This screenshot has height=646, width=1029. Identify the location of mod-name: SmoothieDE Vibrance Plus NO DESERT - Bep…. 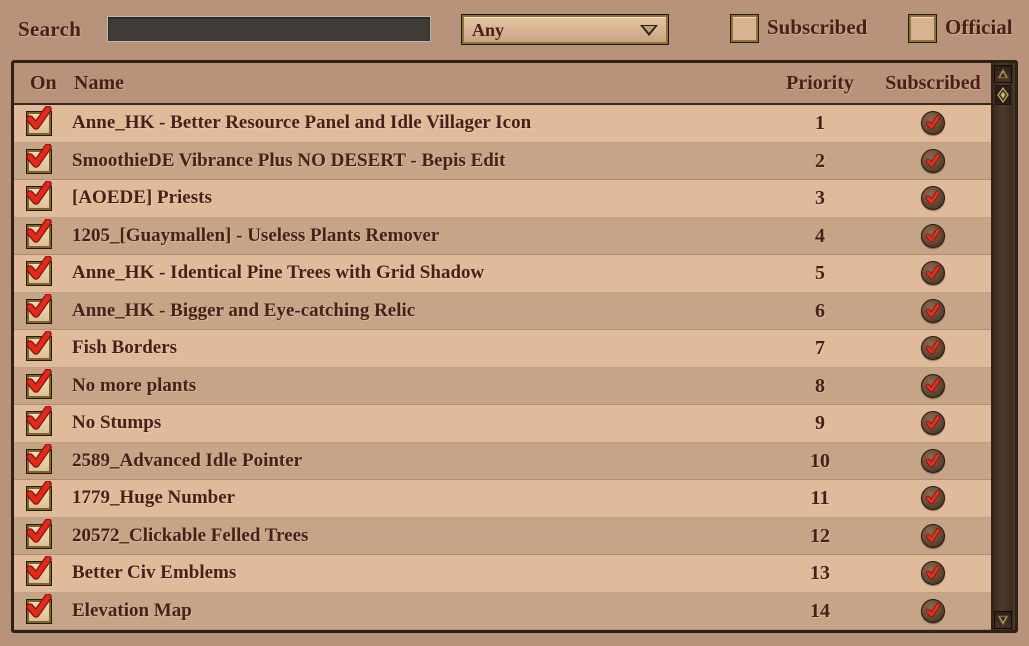
(289, 160).